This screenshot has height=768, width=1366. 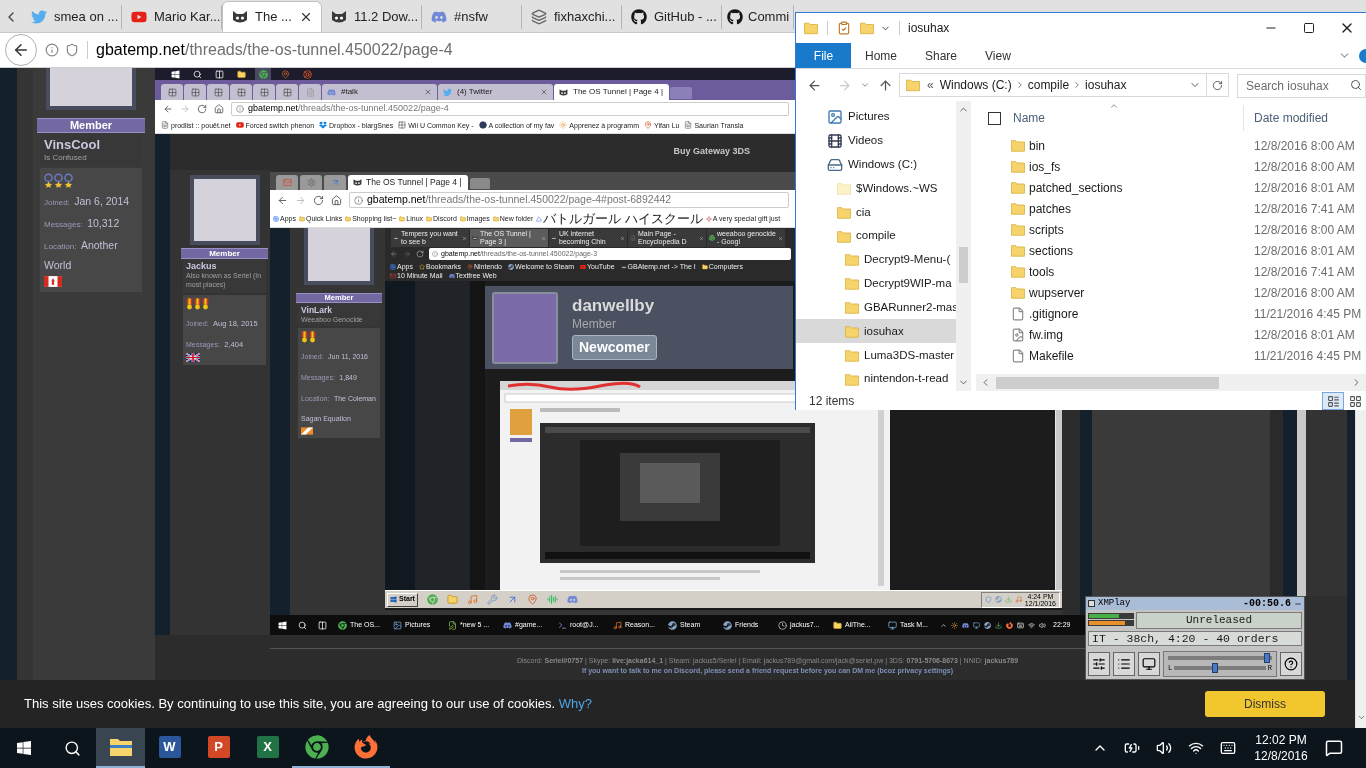 What do you see at coordinates (876, 259) in the screenshot?
I see `nav-item: Decrypt9-Menu-(` at bounding box center [876, 259].